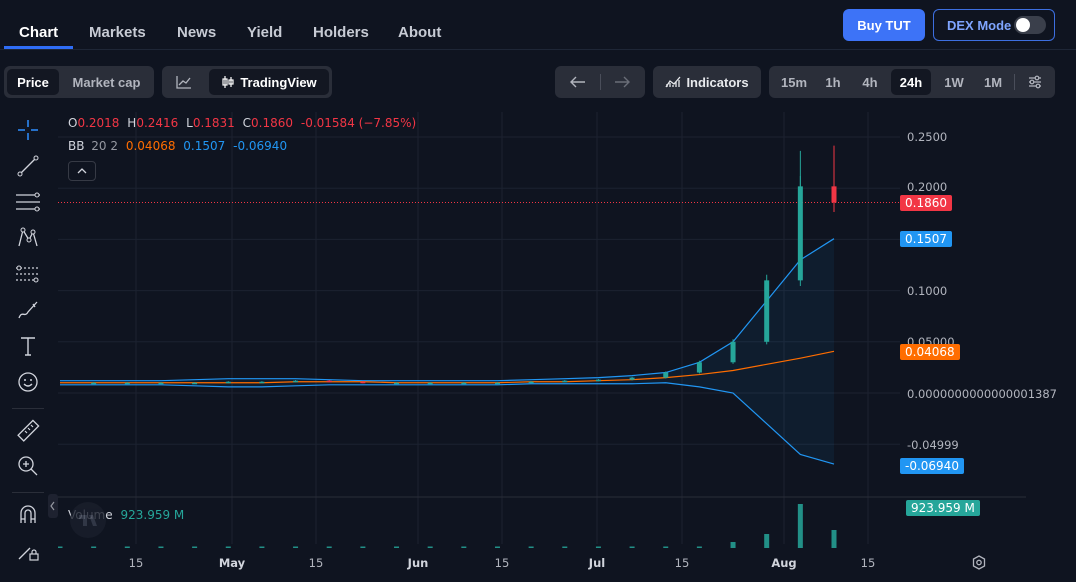 This screenshot has height=582, width=1076. What do you see at coordinates (28, 554) in the screenshot?
I see `lock-drawings-icon` at bounding box center [28, 554].